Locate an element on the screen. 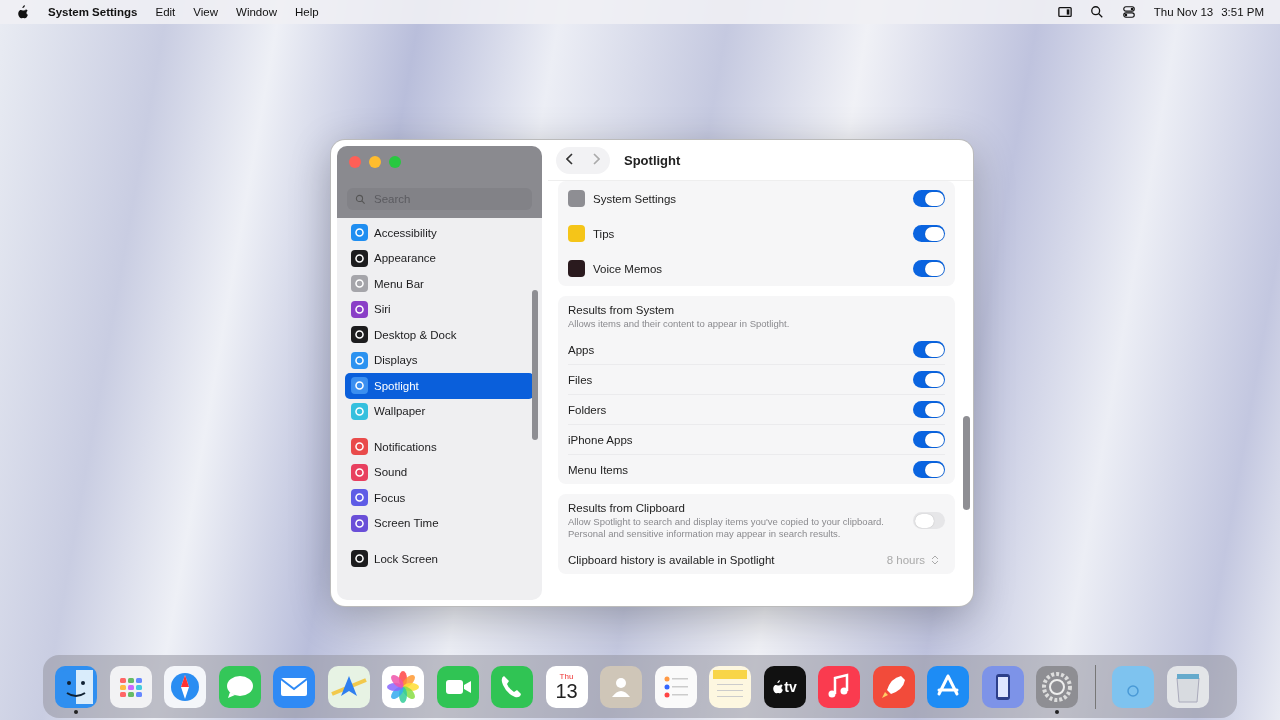 This screenshot has height=720, width=1280. section-title: Results from Clipboard is located at coordinates (627, 508).